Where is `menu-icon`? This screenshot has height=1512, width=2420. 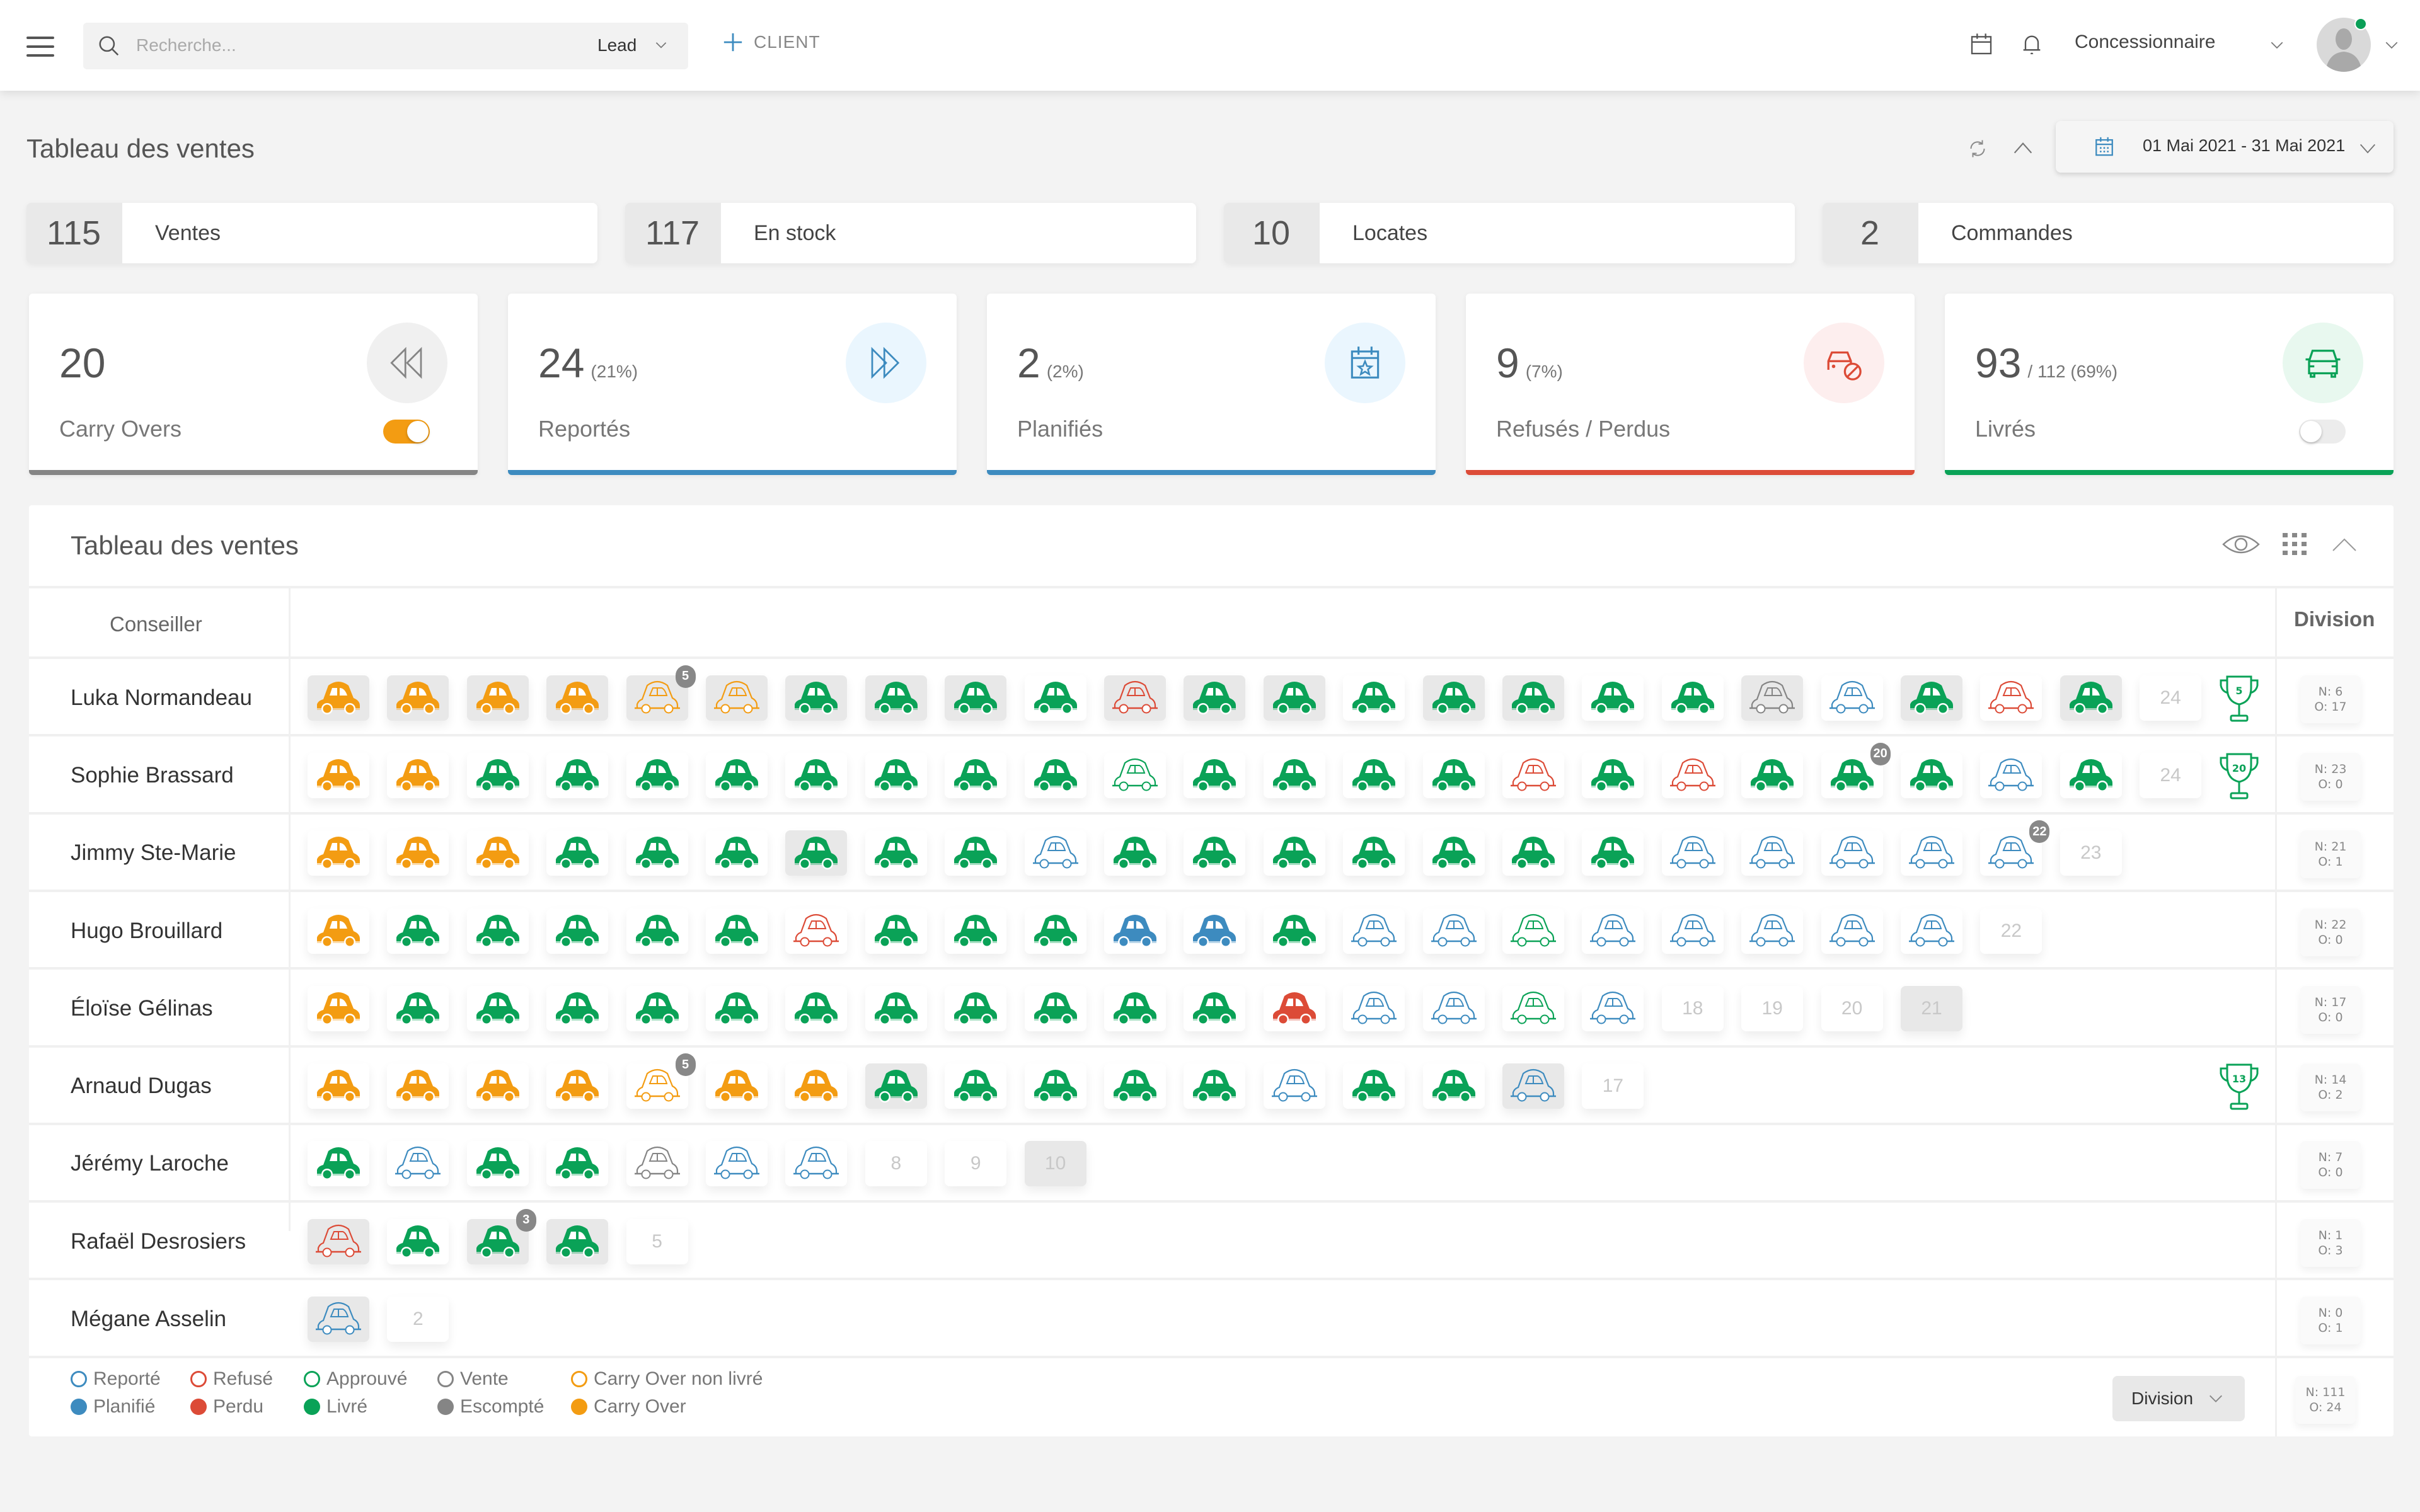 menu-icon is located at coordinates (40, 46).